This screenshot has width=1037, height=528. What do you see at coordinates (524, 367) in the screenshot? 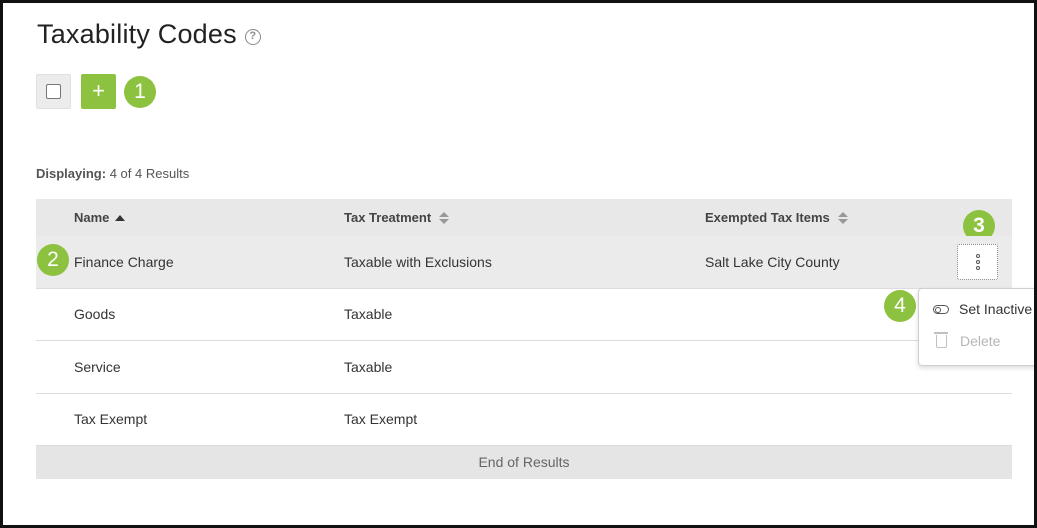
I see `table-row: Service Taxable` at bounding box center [524, 367].